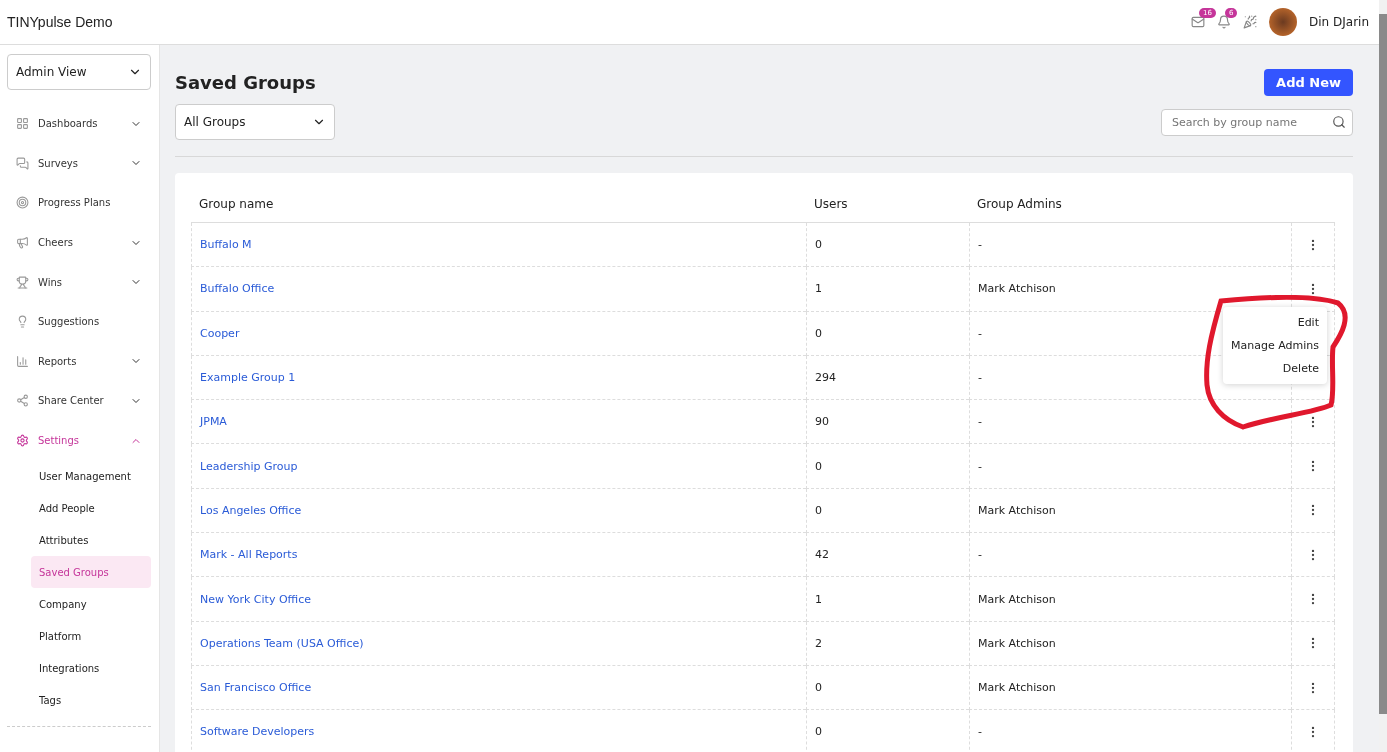  I want to click on sidebar-item: Surveys, so click(79, 163).